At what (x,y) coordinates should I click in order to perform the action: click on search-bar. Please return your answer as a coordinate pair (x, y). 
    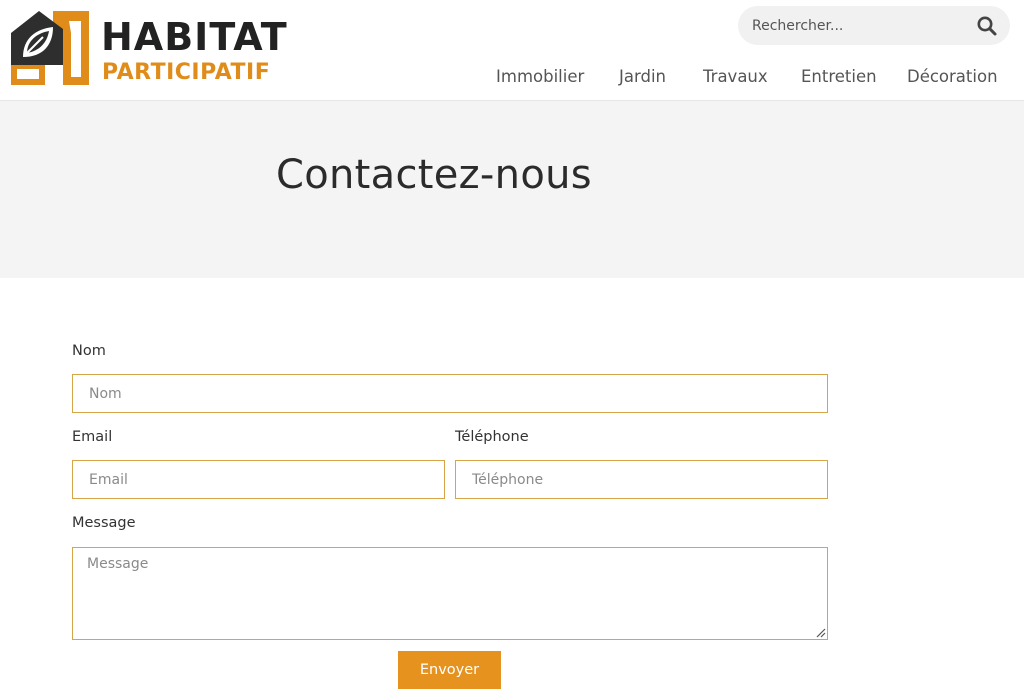
    Looking at the image, I should click on (874, 25).